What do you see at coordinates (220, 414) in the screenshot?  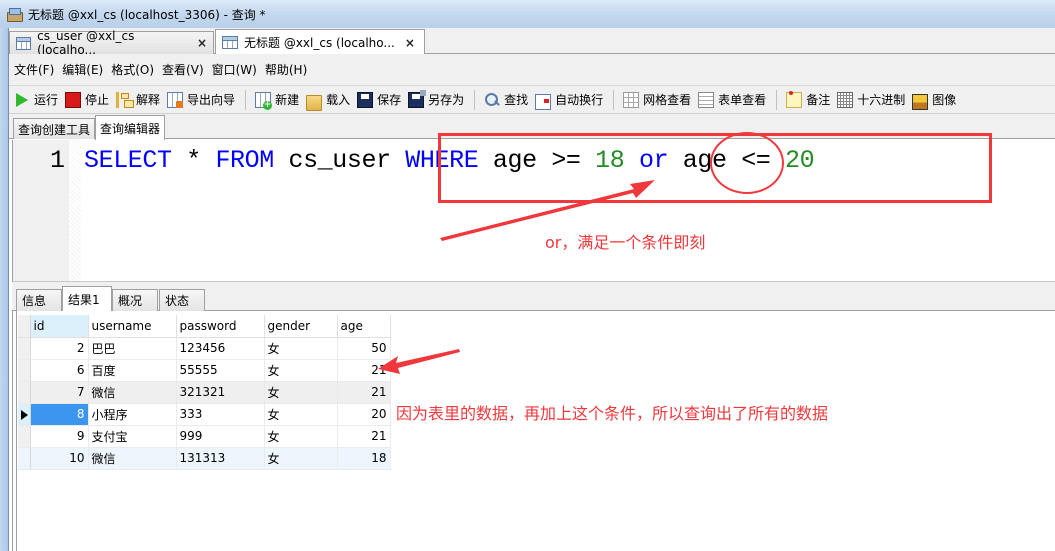 I see `cell-password: 333` at bounding box center [220, 414].